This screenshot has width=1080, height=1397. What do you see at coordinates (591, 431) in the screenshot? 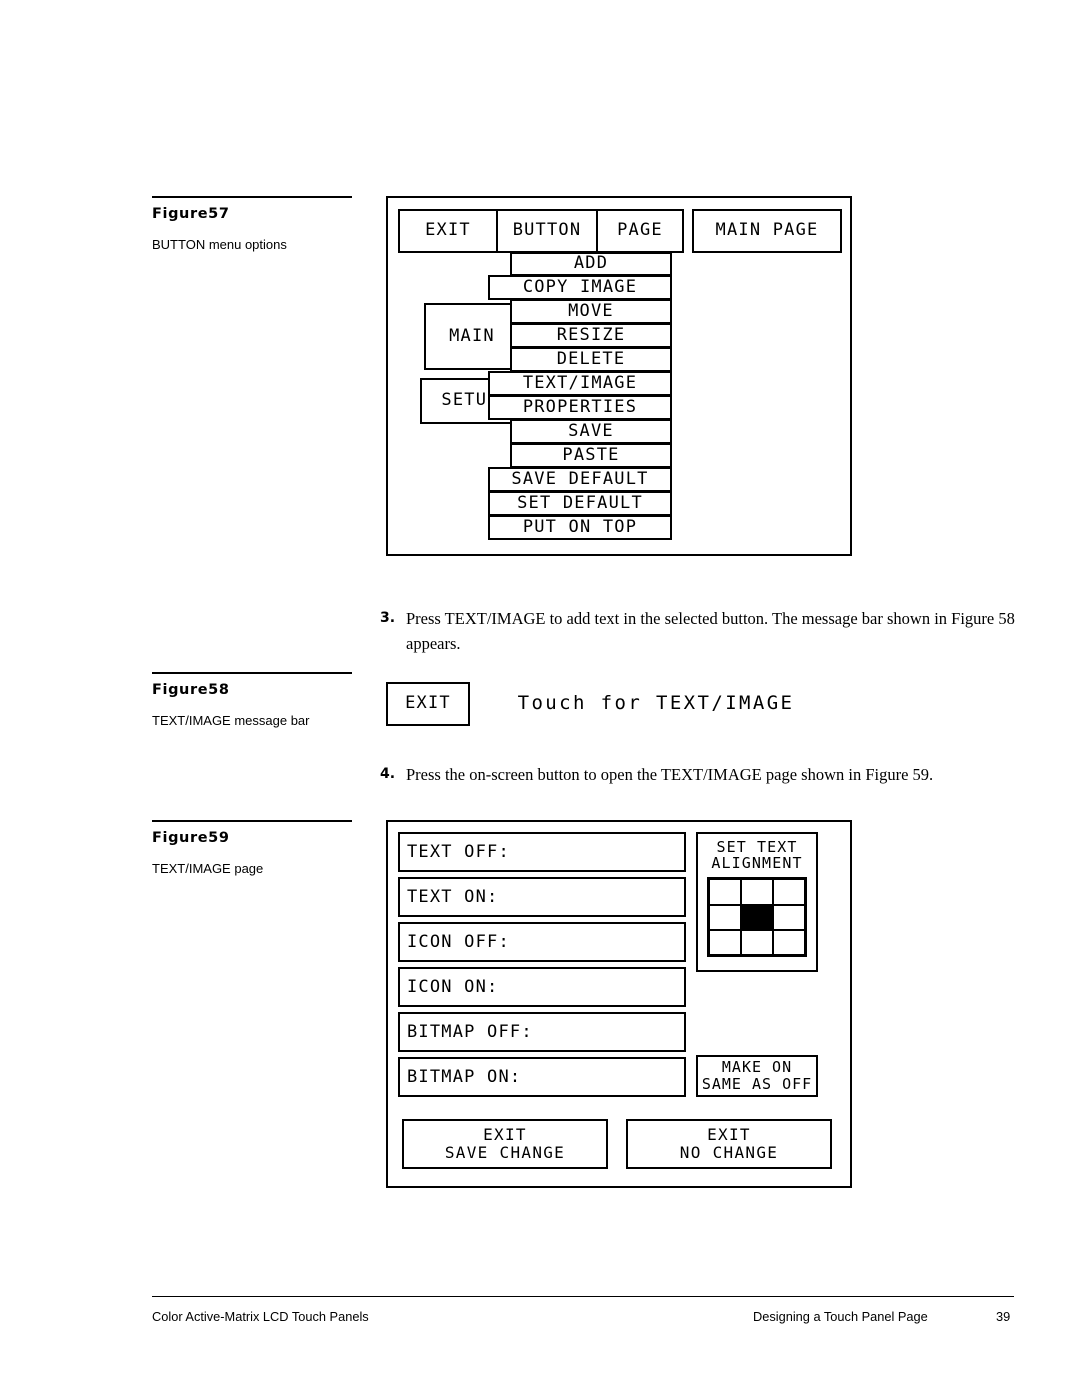
I see `menu-item-save: SAVE` at bounding box center [591, 431].